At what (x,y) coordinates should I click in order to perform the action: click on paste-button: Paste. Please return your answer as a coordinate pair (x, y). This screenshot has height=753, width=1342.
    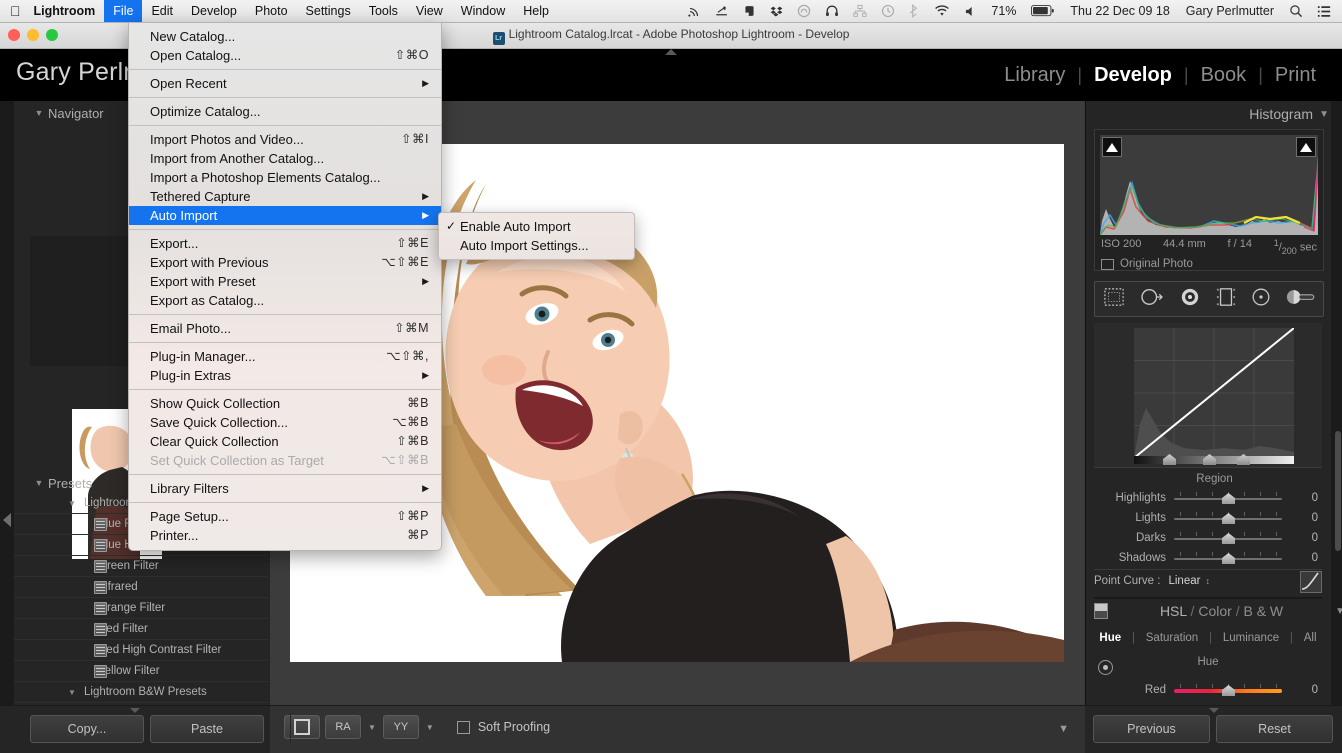
    Looking at the image, I should click on (207, 729).